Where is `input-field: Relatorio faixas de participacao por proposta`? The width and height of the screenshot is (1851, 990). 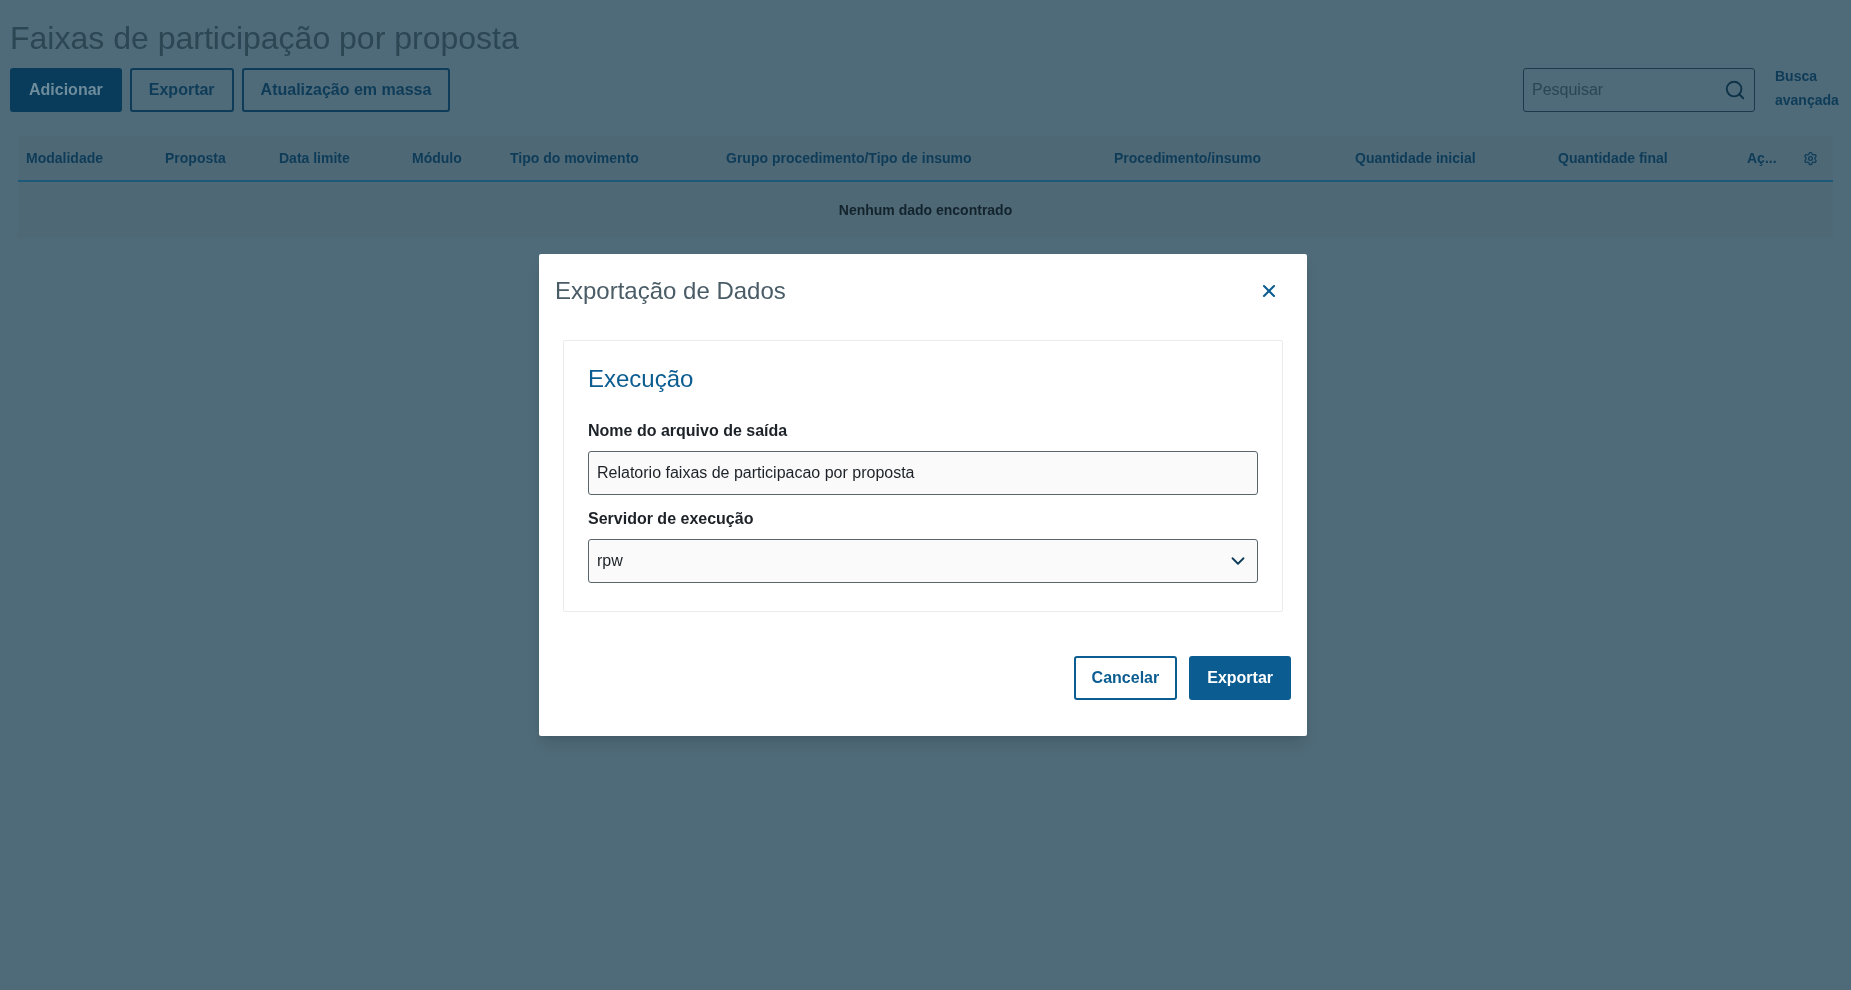 input-field: Relatorio faixas de participacao por proposta is located at coordinates (923, 473).